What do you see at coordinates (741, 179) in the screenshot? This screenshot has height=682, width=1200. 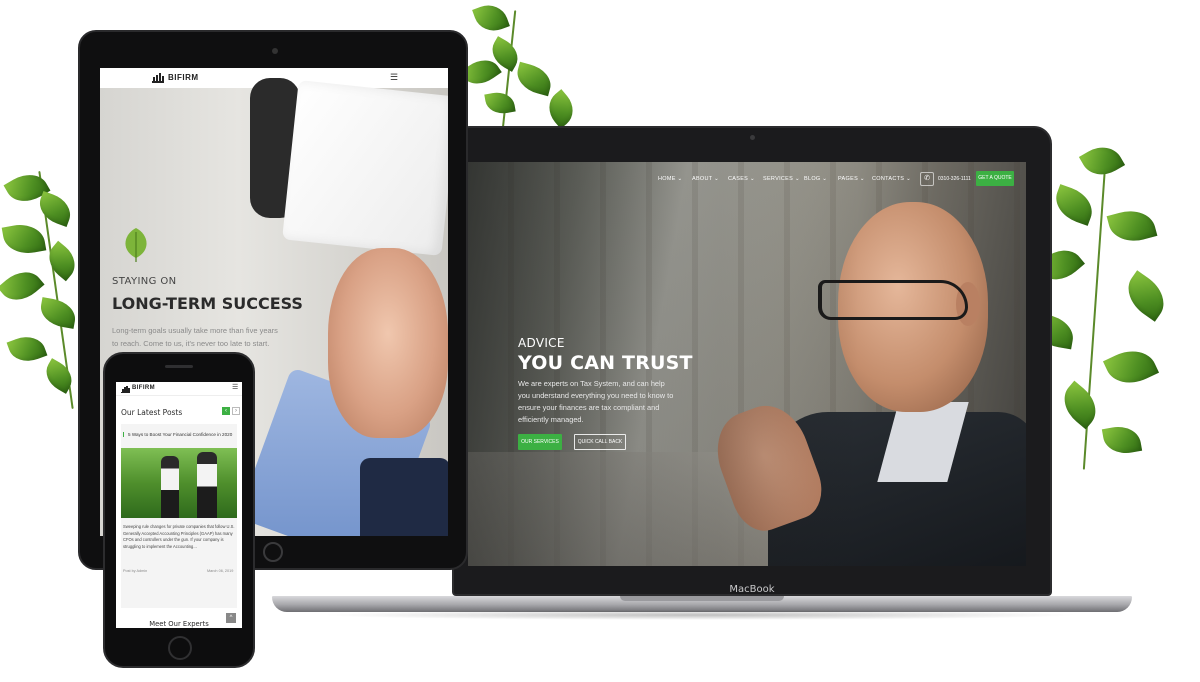 I see `nav-cases: CASES ⌄` at bounding box center [741, 179].